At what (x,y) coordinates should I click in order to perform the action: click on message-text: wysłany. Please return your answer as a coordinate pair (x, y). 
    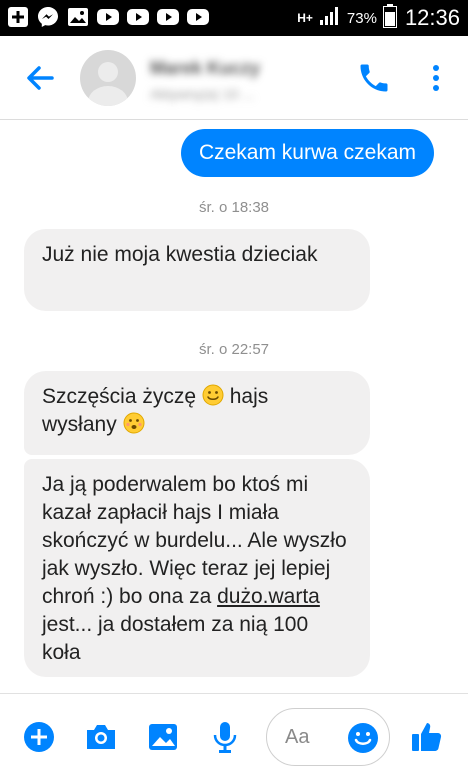
    Looking at the image, I should click on (79, 424).